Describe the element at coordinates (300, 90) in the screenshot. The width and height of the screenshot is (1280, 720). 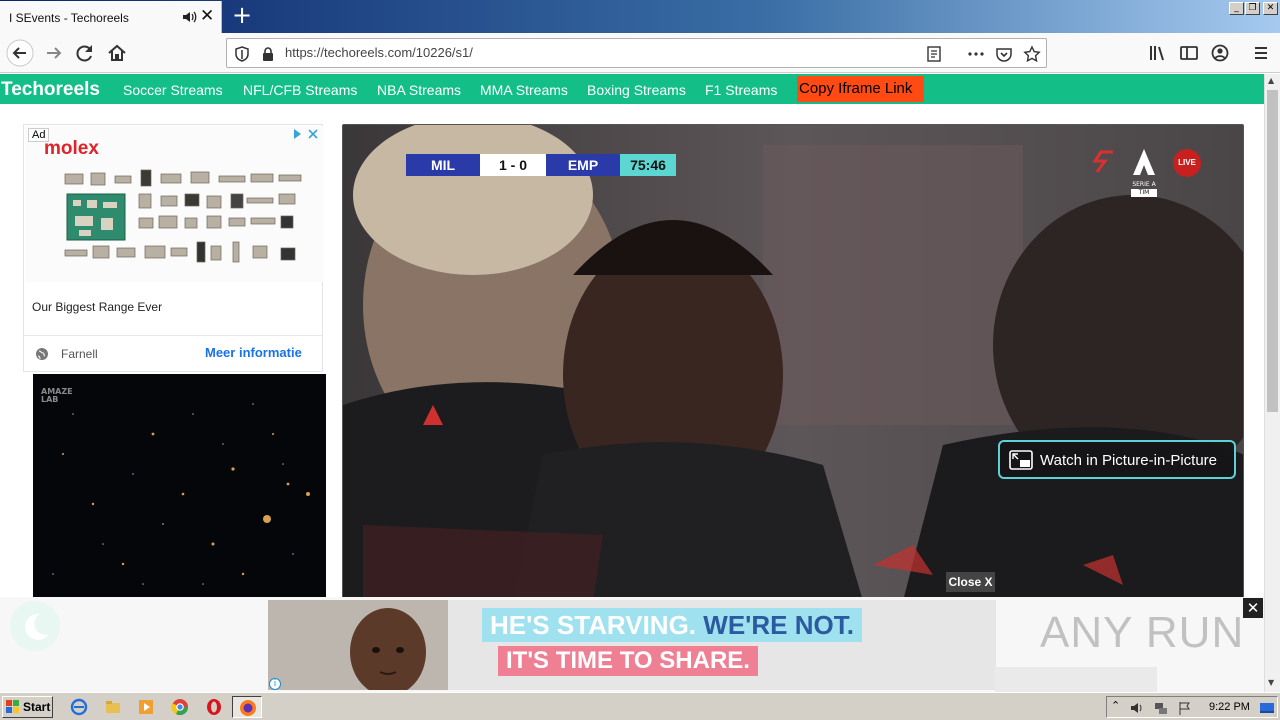
I see `nav-link-nfl: NFL/CFB Streams` at that location.